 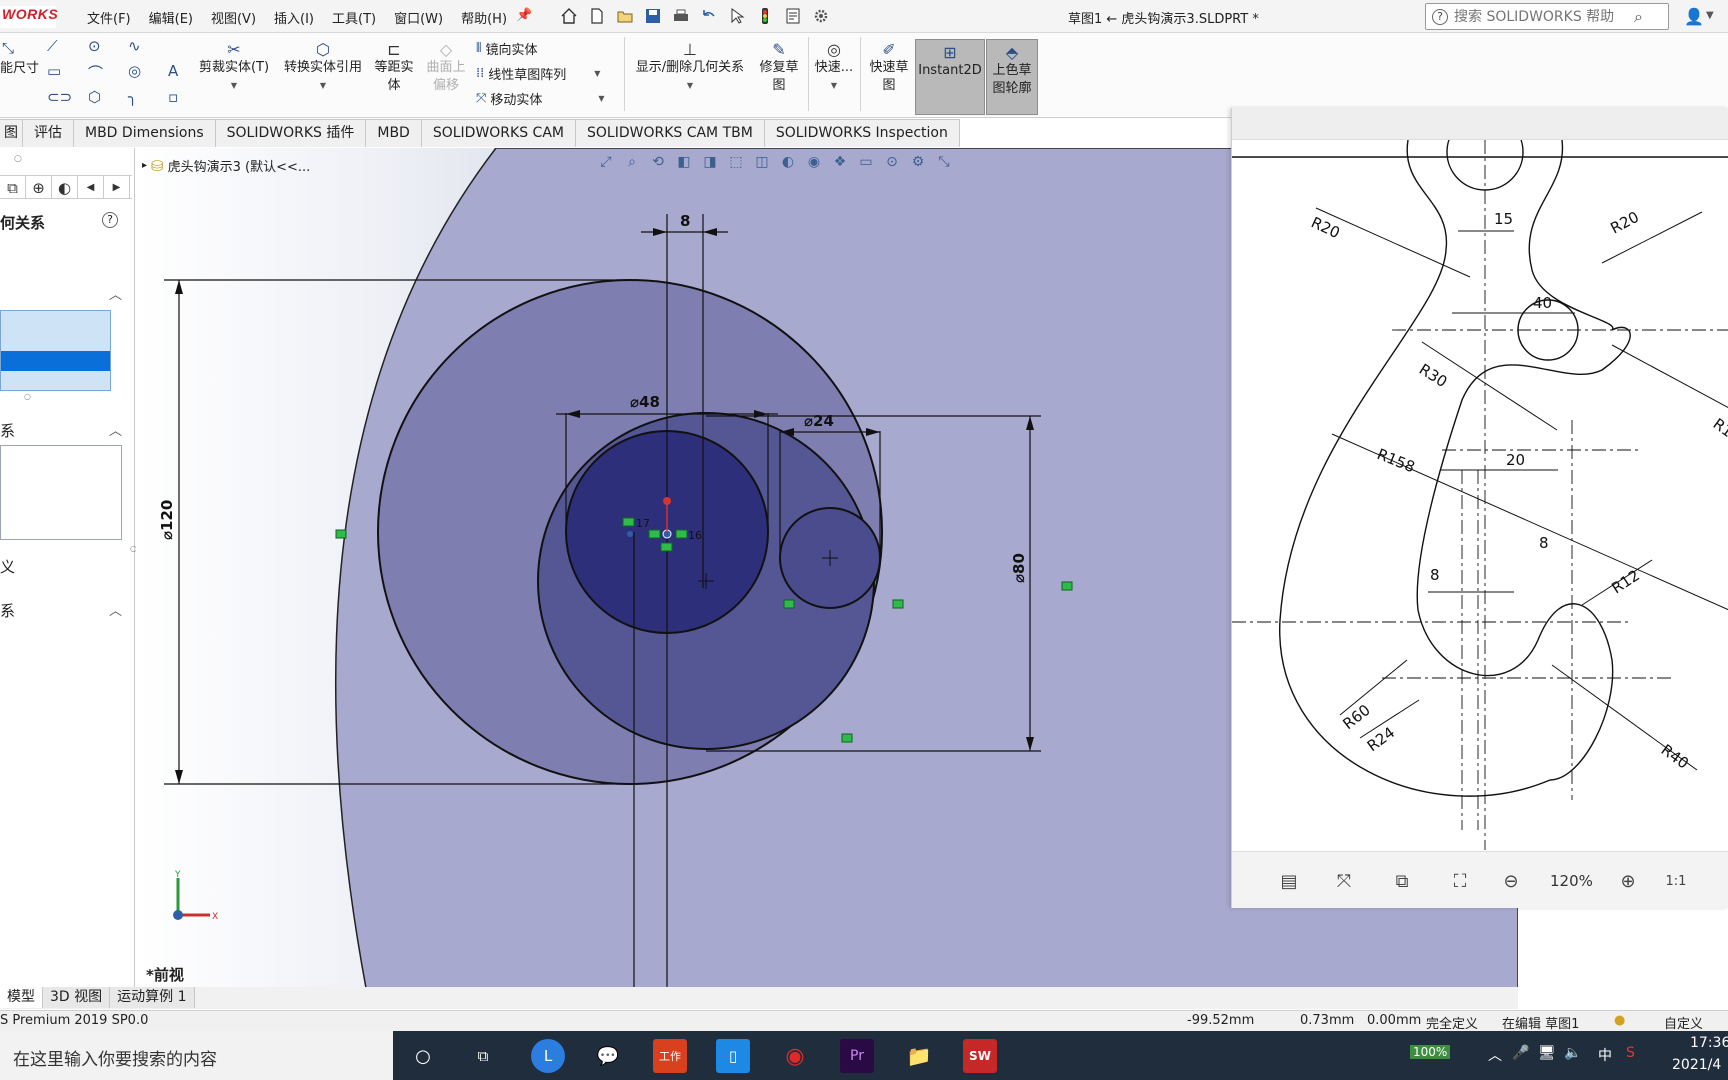 What do you see at coordinates (597, 16) in the screenshot?
I see `new-document-icon` at bounding box center [597, 16].